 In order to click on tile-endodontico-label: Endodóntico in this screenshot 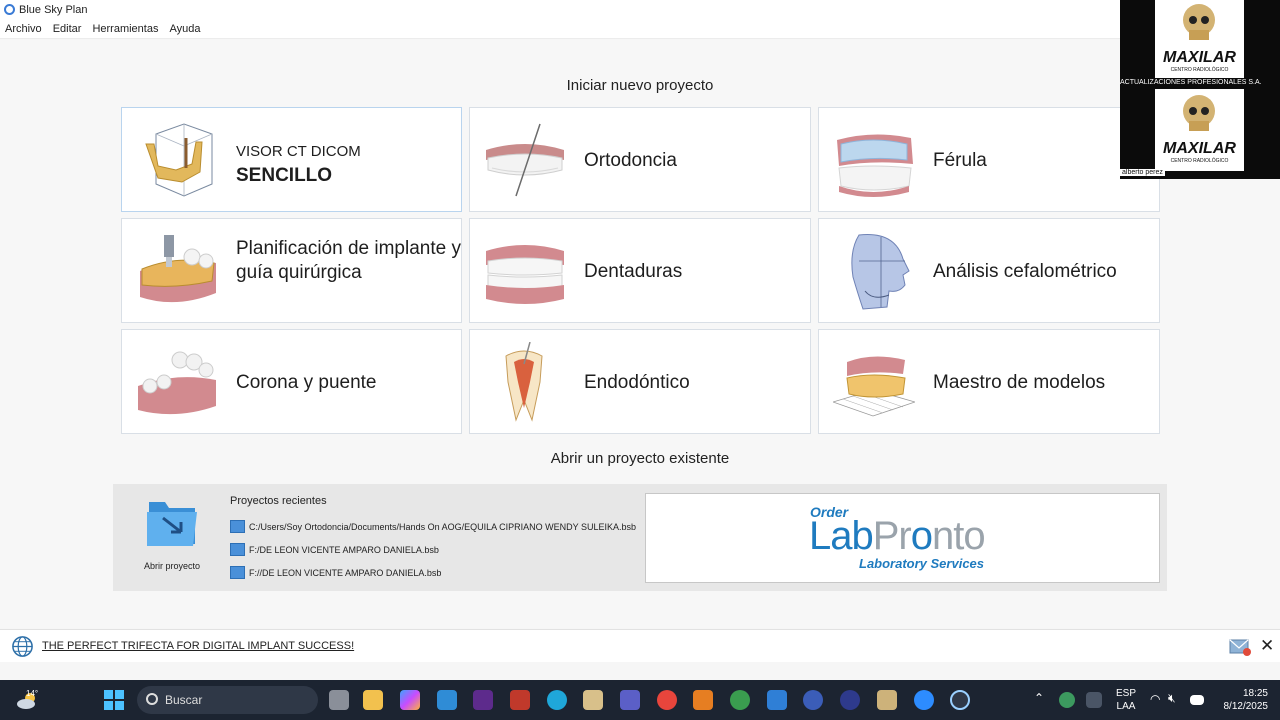, I will do `click(637, 382)`.